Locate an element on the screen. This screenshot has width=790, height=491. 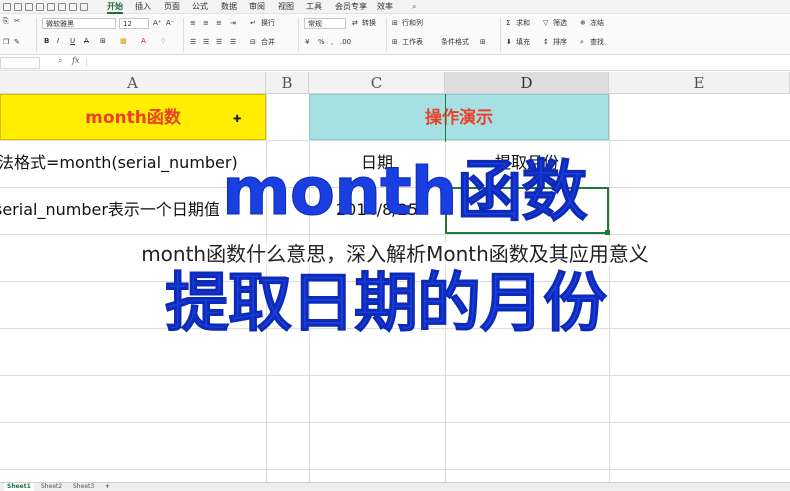
menu-insert: 插入 is located at coordinates (143, 6).